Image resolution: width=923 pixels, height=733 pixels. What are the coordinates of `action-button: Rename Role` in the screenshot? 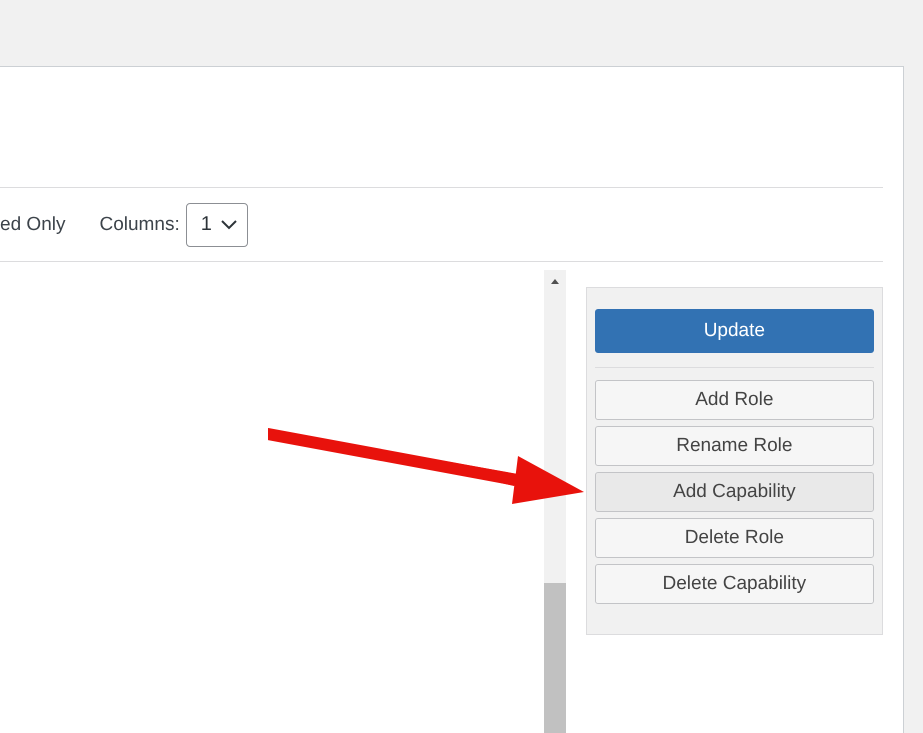 It's located at (734, 446).